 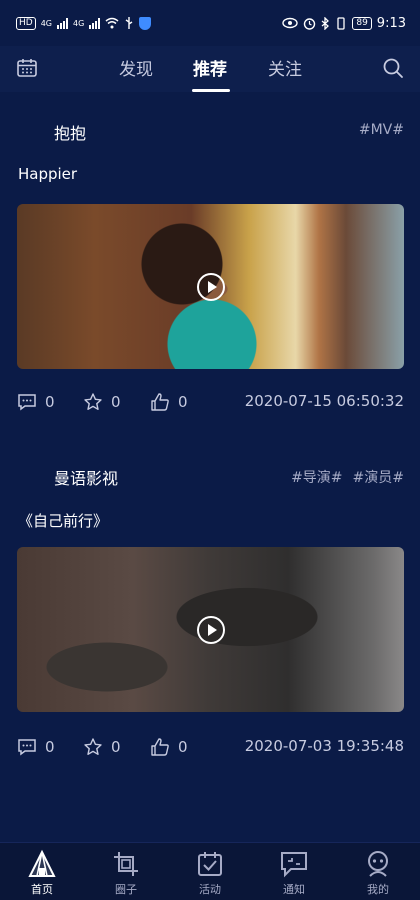 I want to click on post-author: 抱抱, so click(x=70, y=132).